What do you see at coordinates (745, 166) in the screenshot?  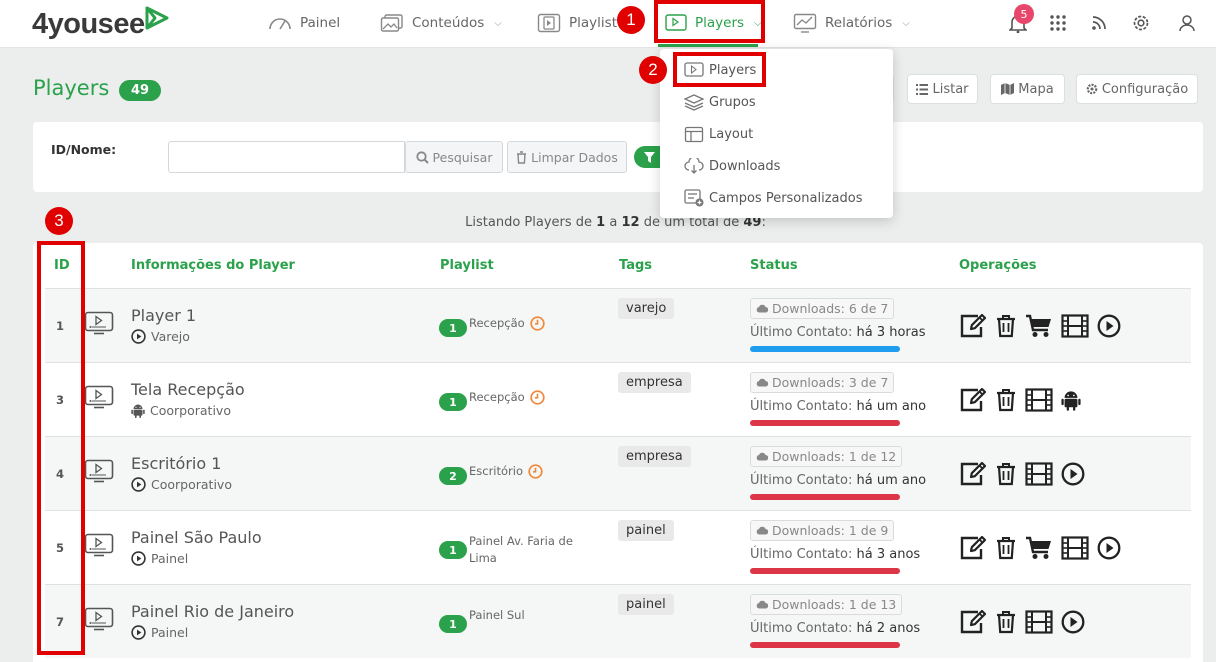 I see `dropdown-label: Downloads` at bounding box center [745, 166].